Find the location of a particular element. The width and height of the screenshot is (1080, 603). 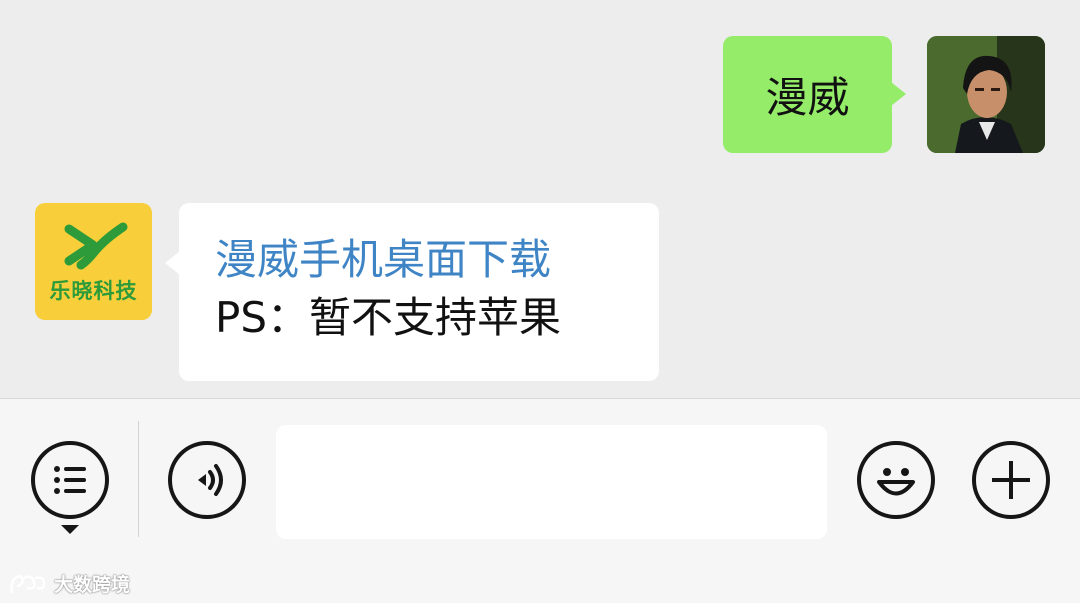

plus-icon is located at coordinates (1011, 480).